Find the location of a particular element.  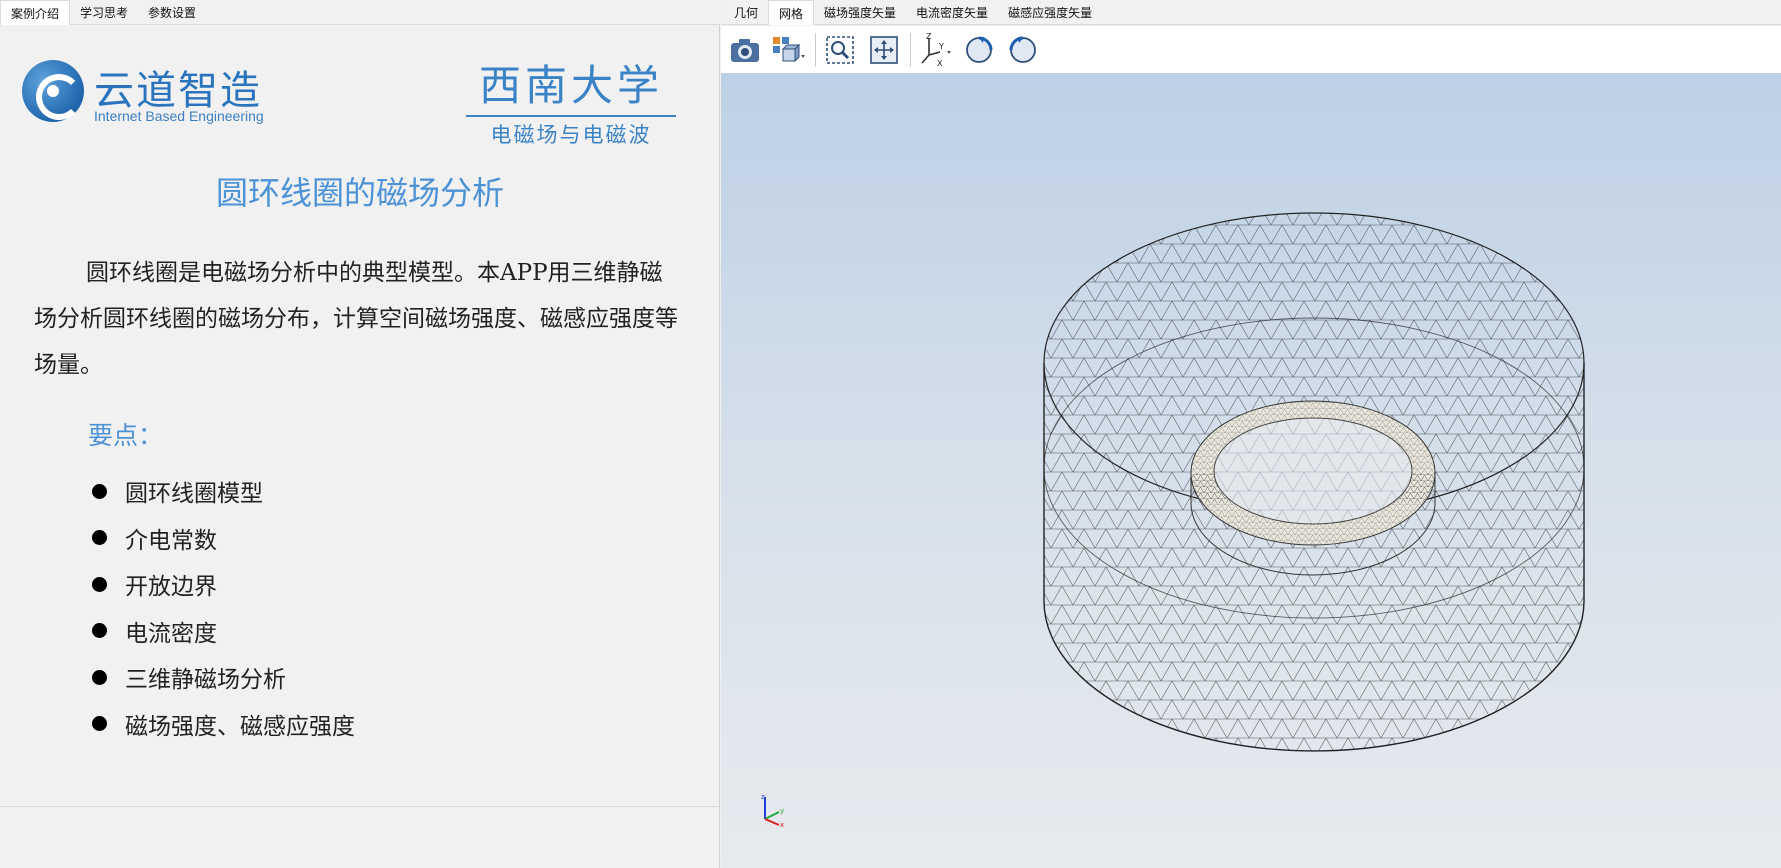

key-point-text: 磁场强度、磁感应强度 is located at coordinates (240, 726).